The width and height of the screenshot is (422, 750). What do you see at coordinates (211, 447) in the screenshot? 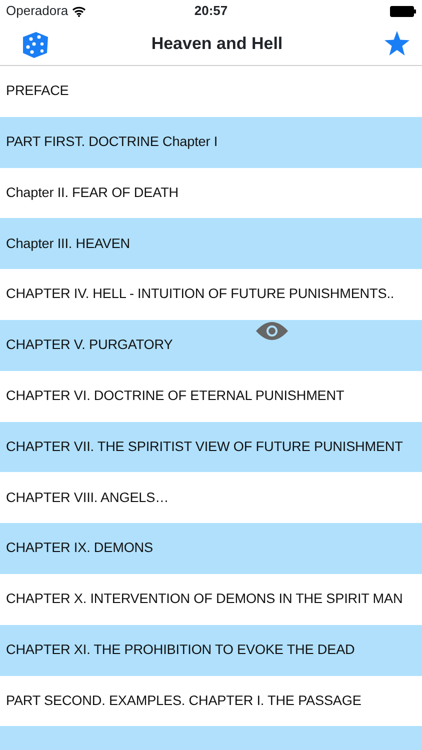
I see `chapter-row: CHAPTER VII. THE SPIRITIST VIEW OF FUTURE PUNISHMENT` at bounding box center [211, 447].